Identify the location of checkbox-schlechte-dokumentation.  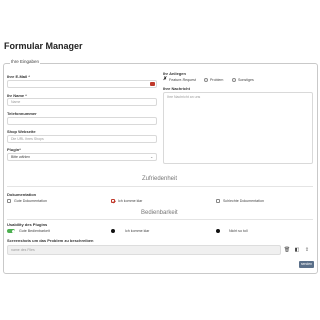
(218, 201).